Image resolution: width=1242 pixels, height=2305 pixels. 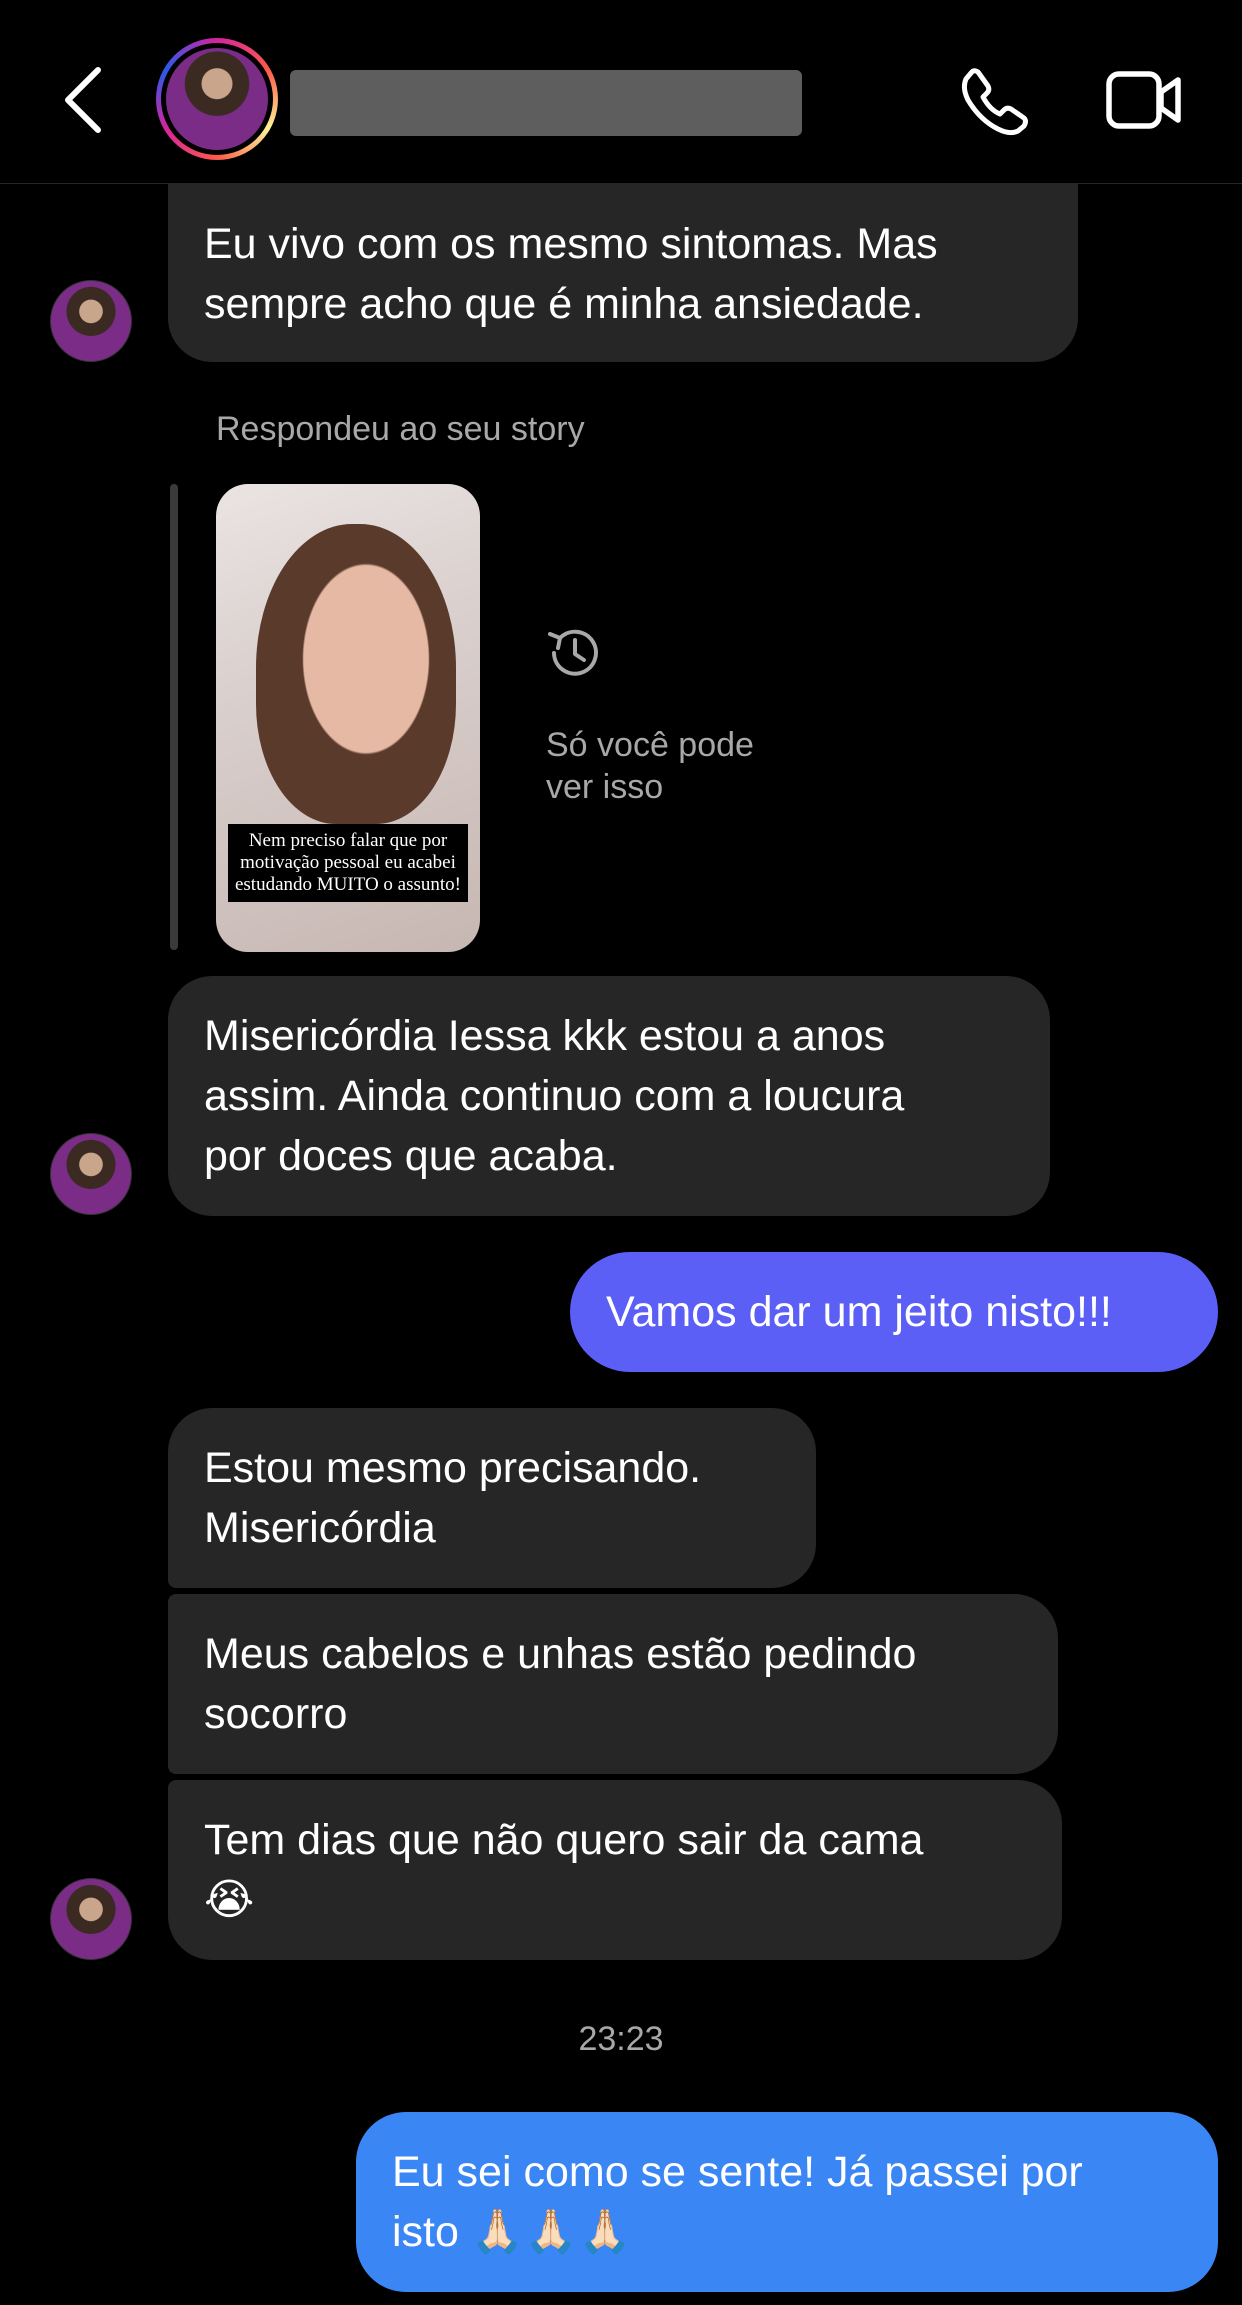 What do you see at coordinates (1144, 100) in the screenshot?
I see `video-camera-icon` at bounding box center [1144, 100].